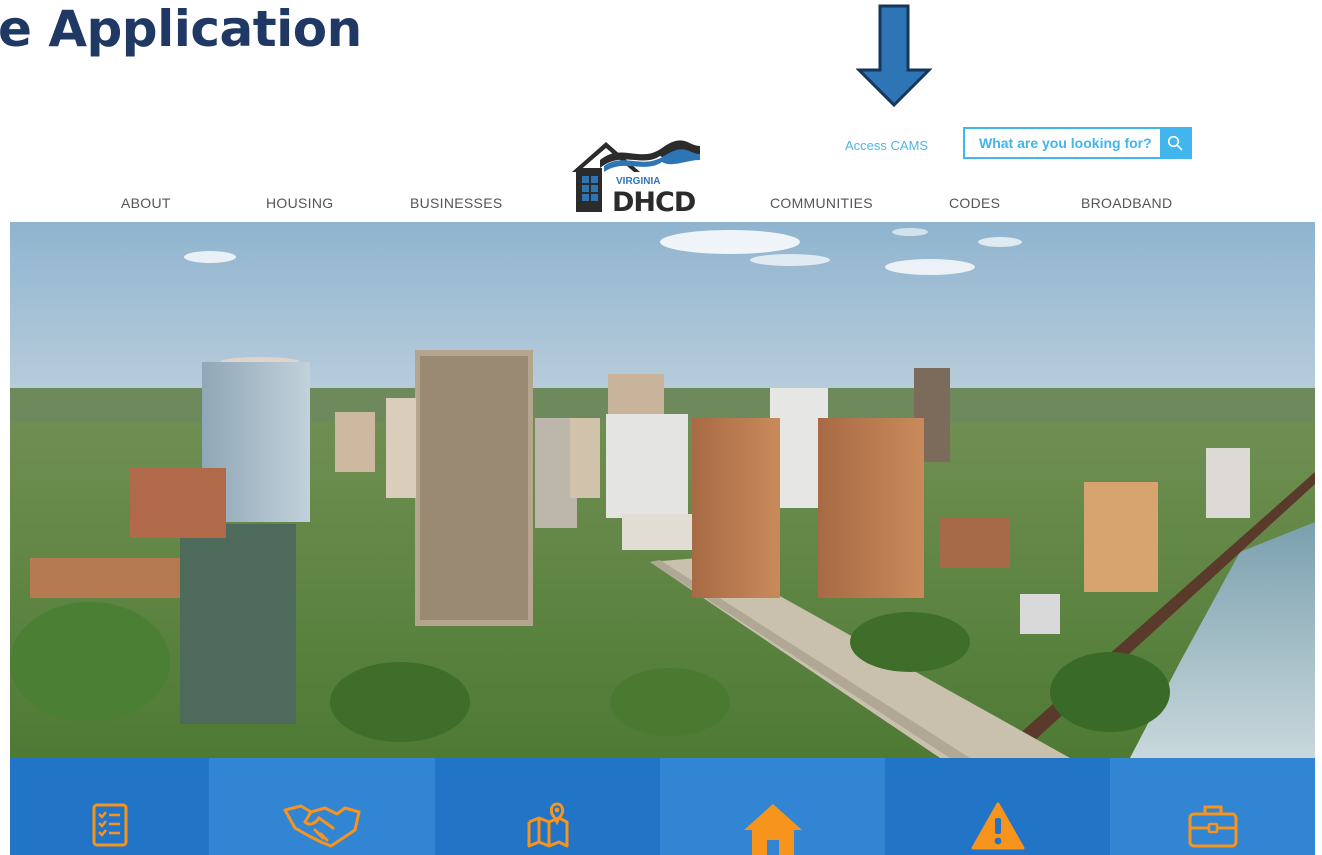 Image resolution: width=1322 pixels, height=855 pixels. What do you see at coordinates (1212, 826) in the screenshot?
I see `briefcase-icon` at bounding box center [1212, 826].